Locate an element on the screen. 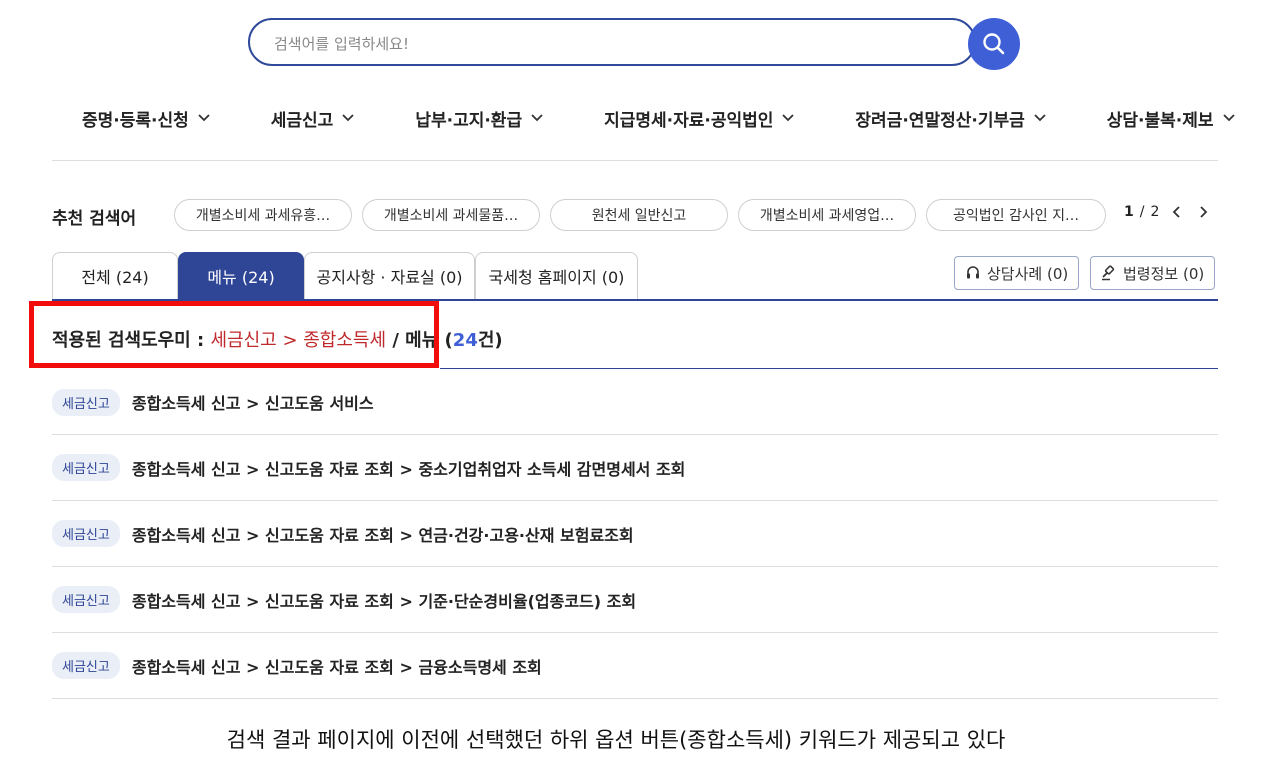  chevron-left-icon is located at coordinates (1177, 212).